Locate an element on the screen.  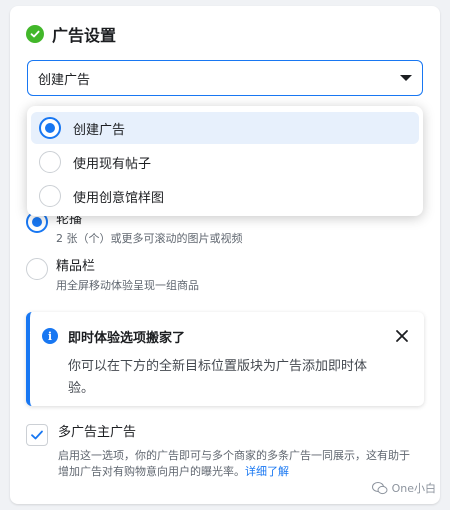
close-icon is located at coordinates (402, 336).